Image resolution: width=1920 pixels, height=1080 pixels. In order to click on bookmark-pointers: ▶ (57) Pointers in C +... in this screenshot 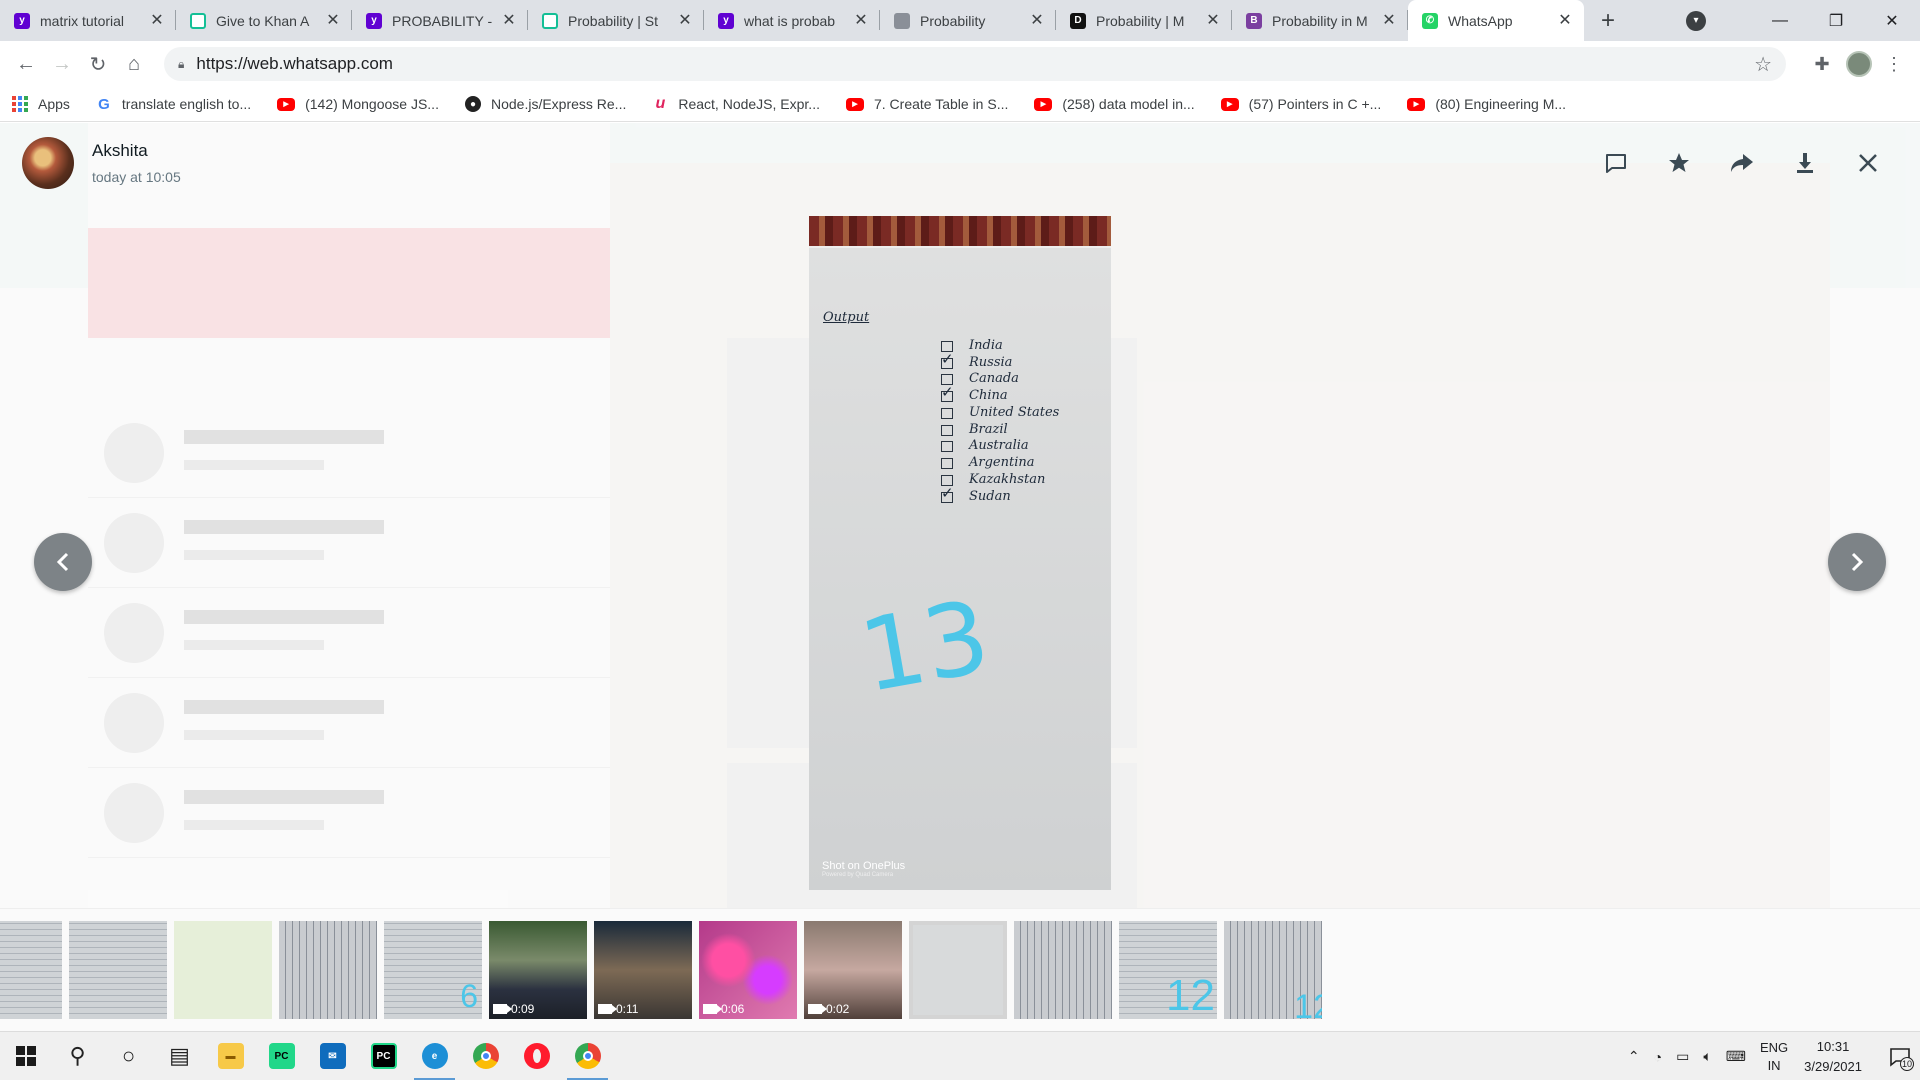, I will do `click(1300, 104)`.